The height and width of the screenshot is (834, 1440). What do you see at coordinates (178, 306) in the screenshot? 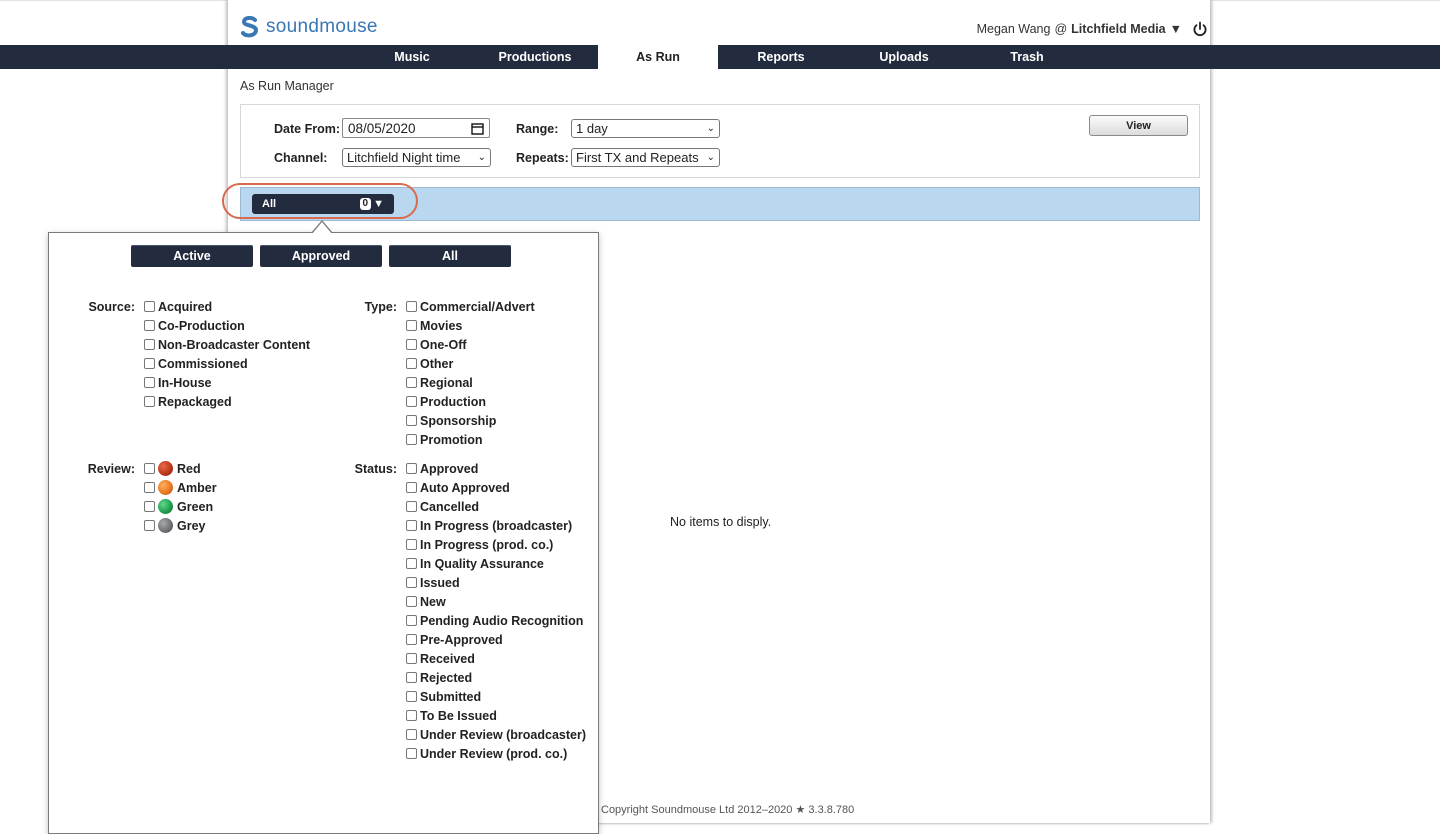
I see `source-option: Acquired` at bounding box center [178, 306].